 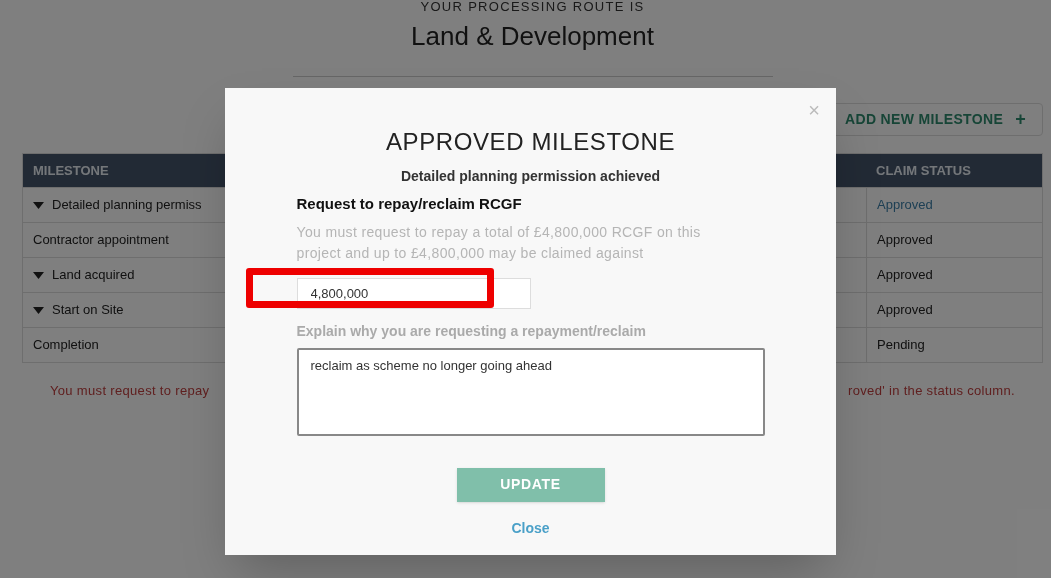 I want to click on modal-subtitle: Detailed planning permission achieved, so click(x=530, y=176).